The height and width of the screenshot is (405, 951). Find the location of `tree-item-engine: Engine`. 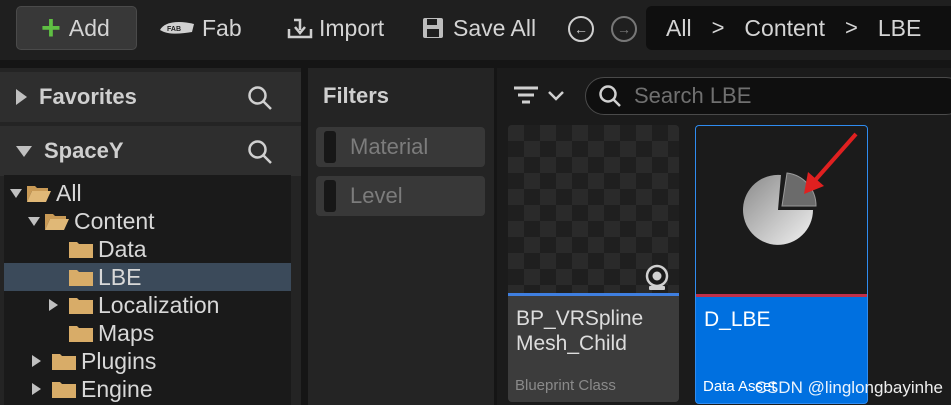

tree-item-engine: Engine is located at coordinates (147, 389).